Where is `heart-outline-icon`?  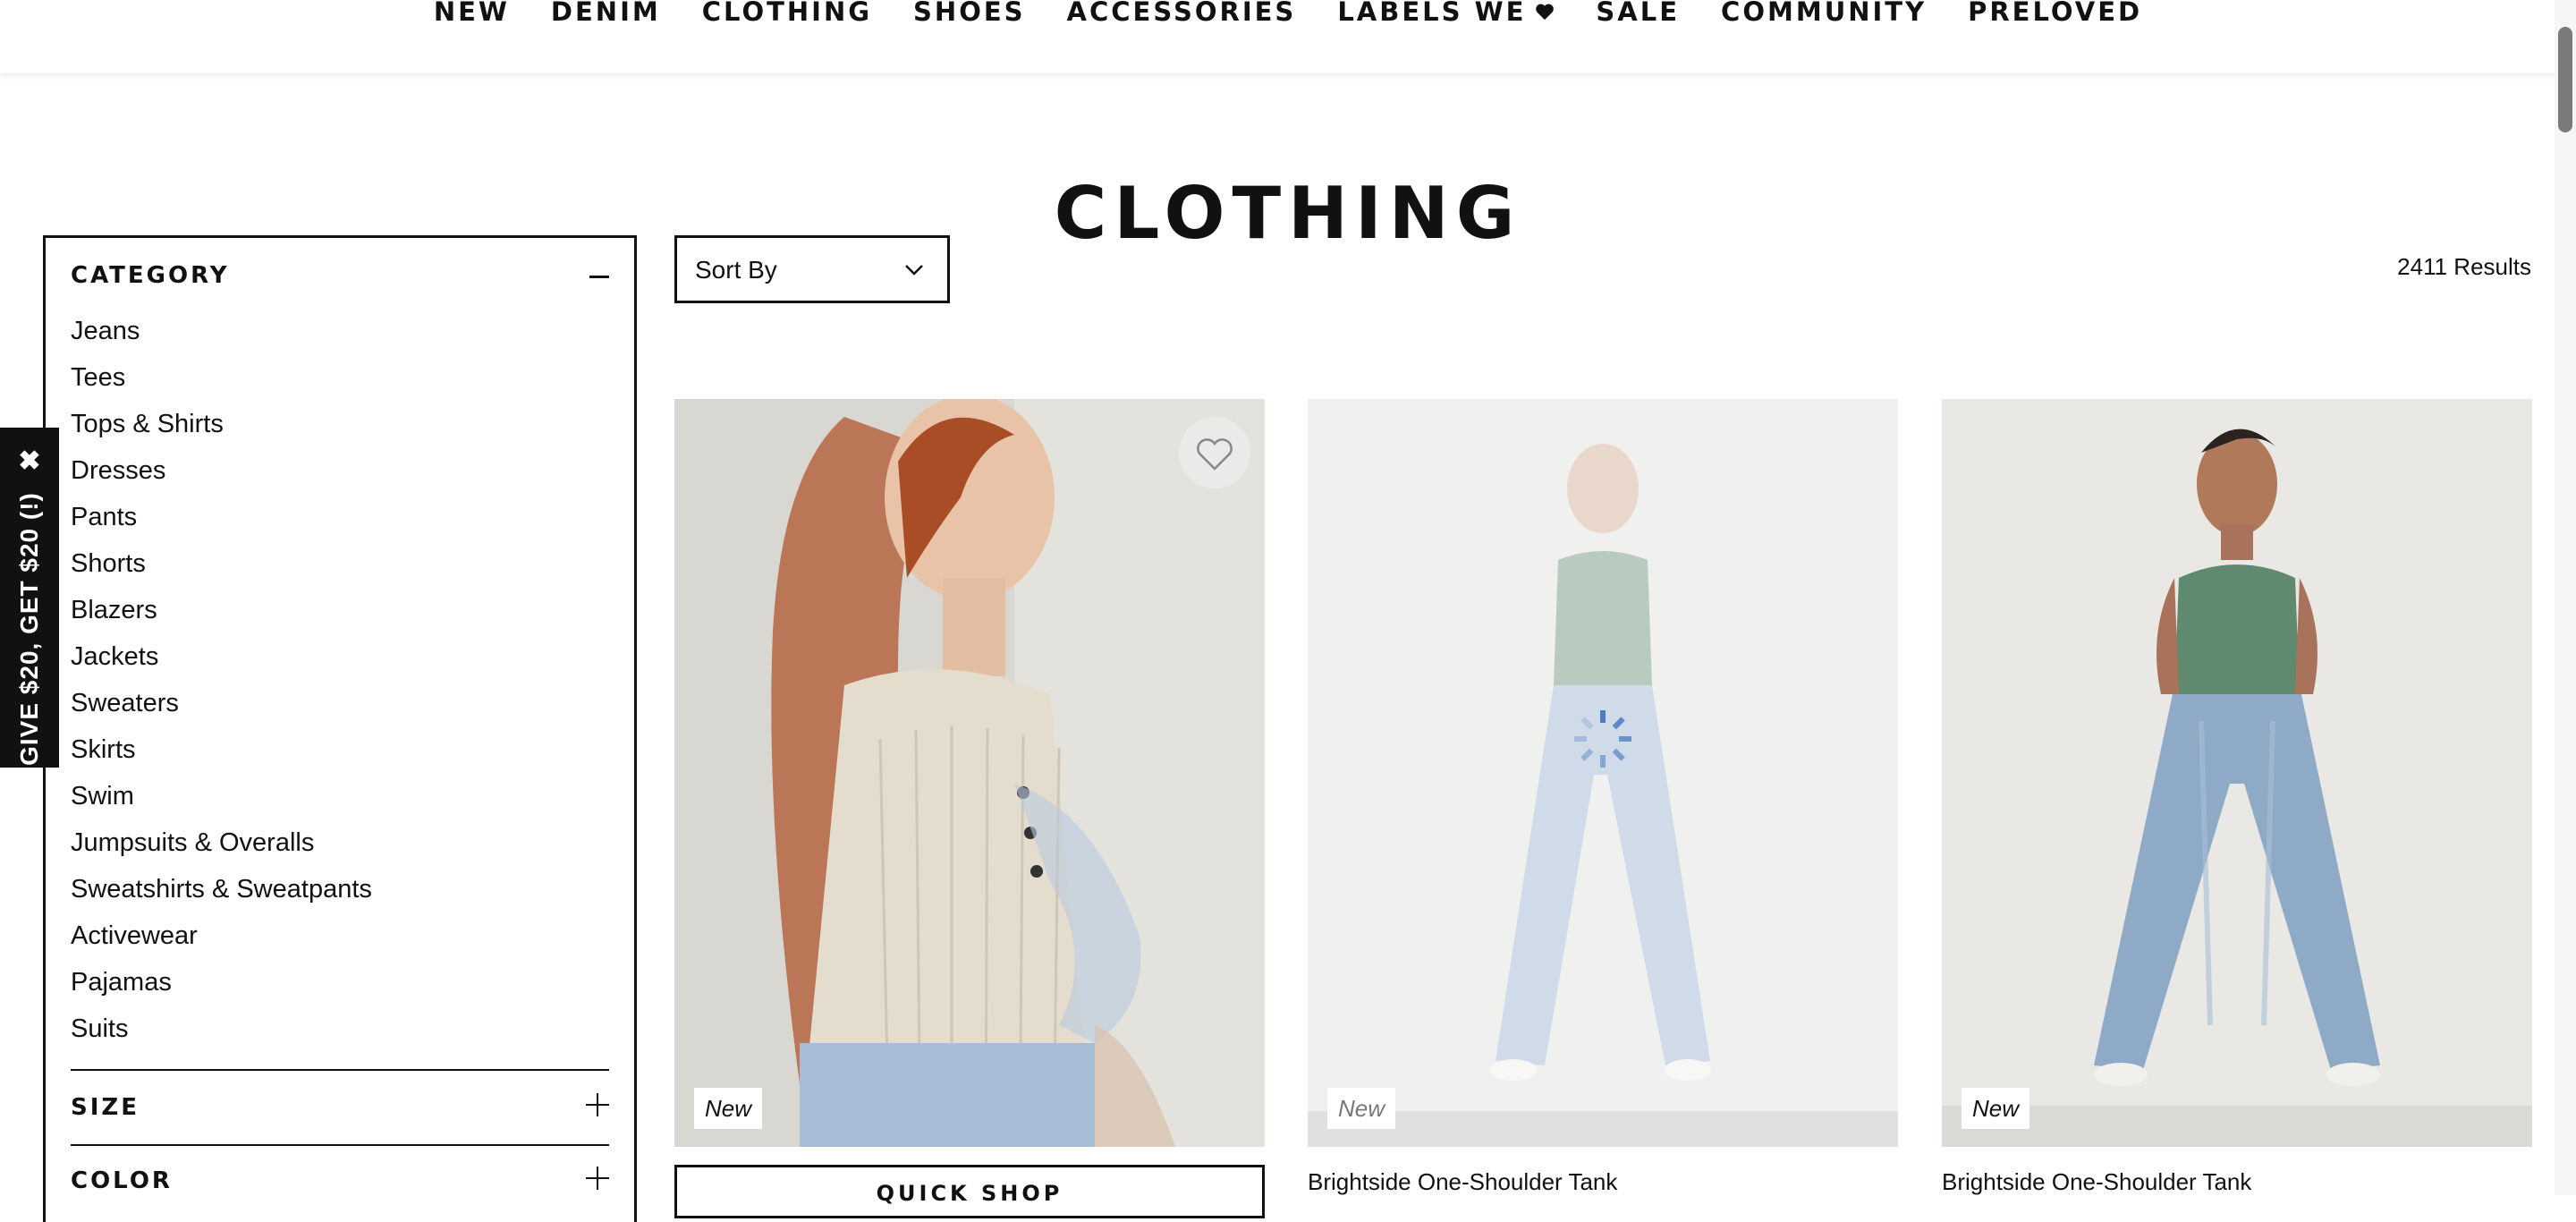
heart-outline-icon is located at coordinates (1215, 454).